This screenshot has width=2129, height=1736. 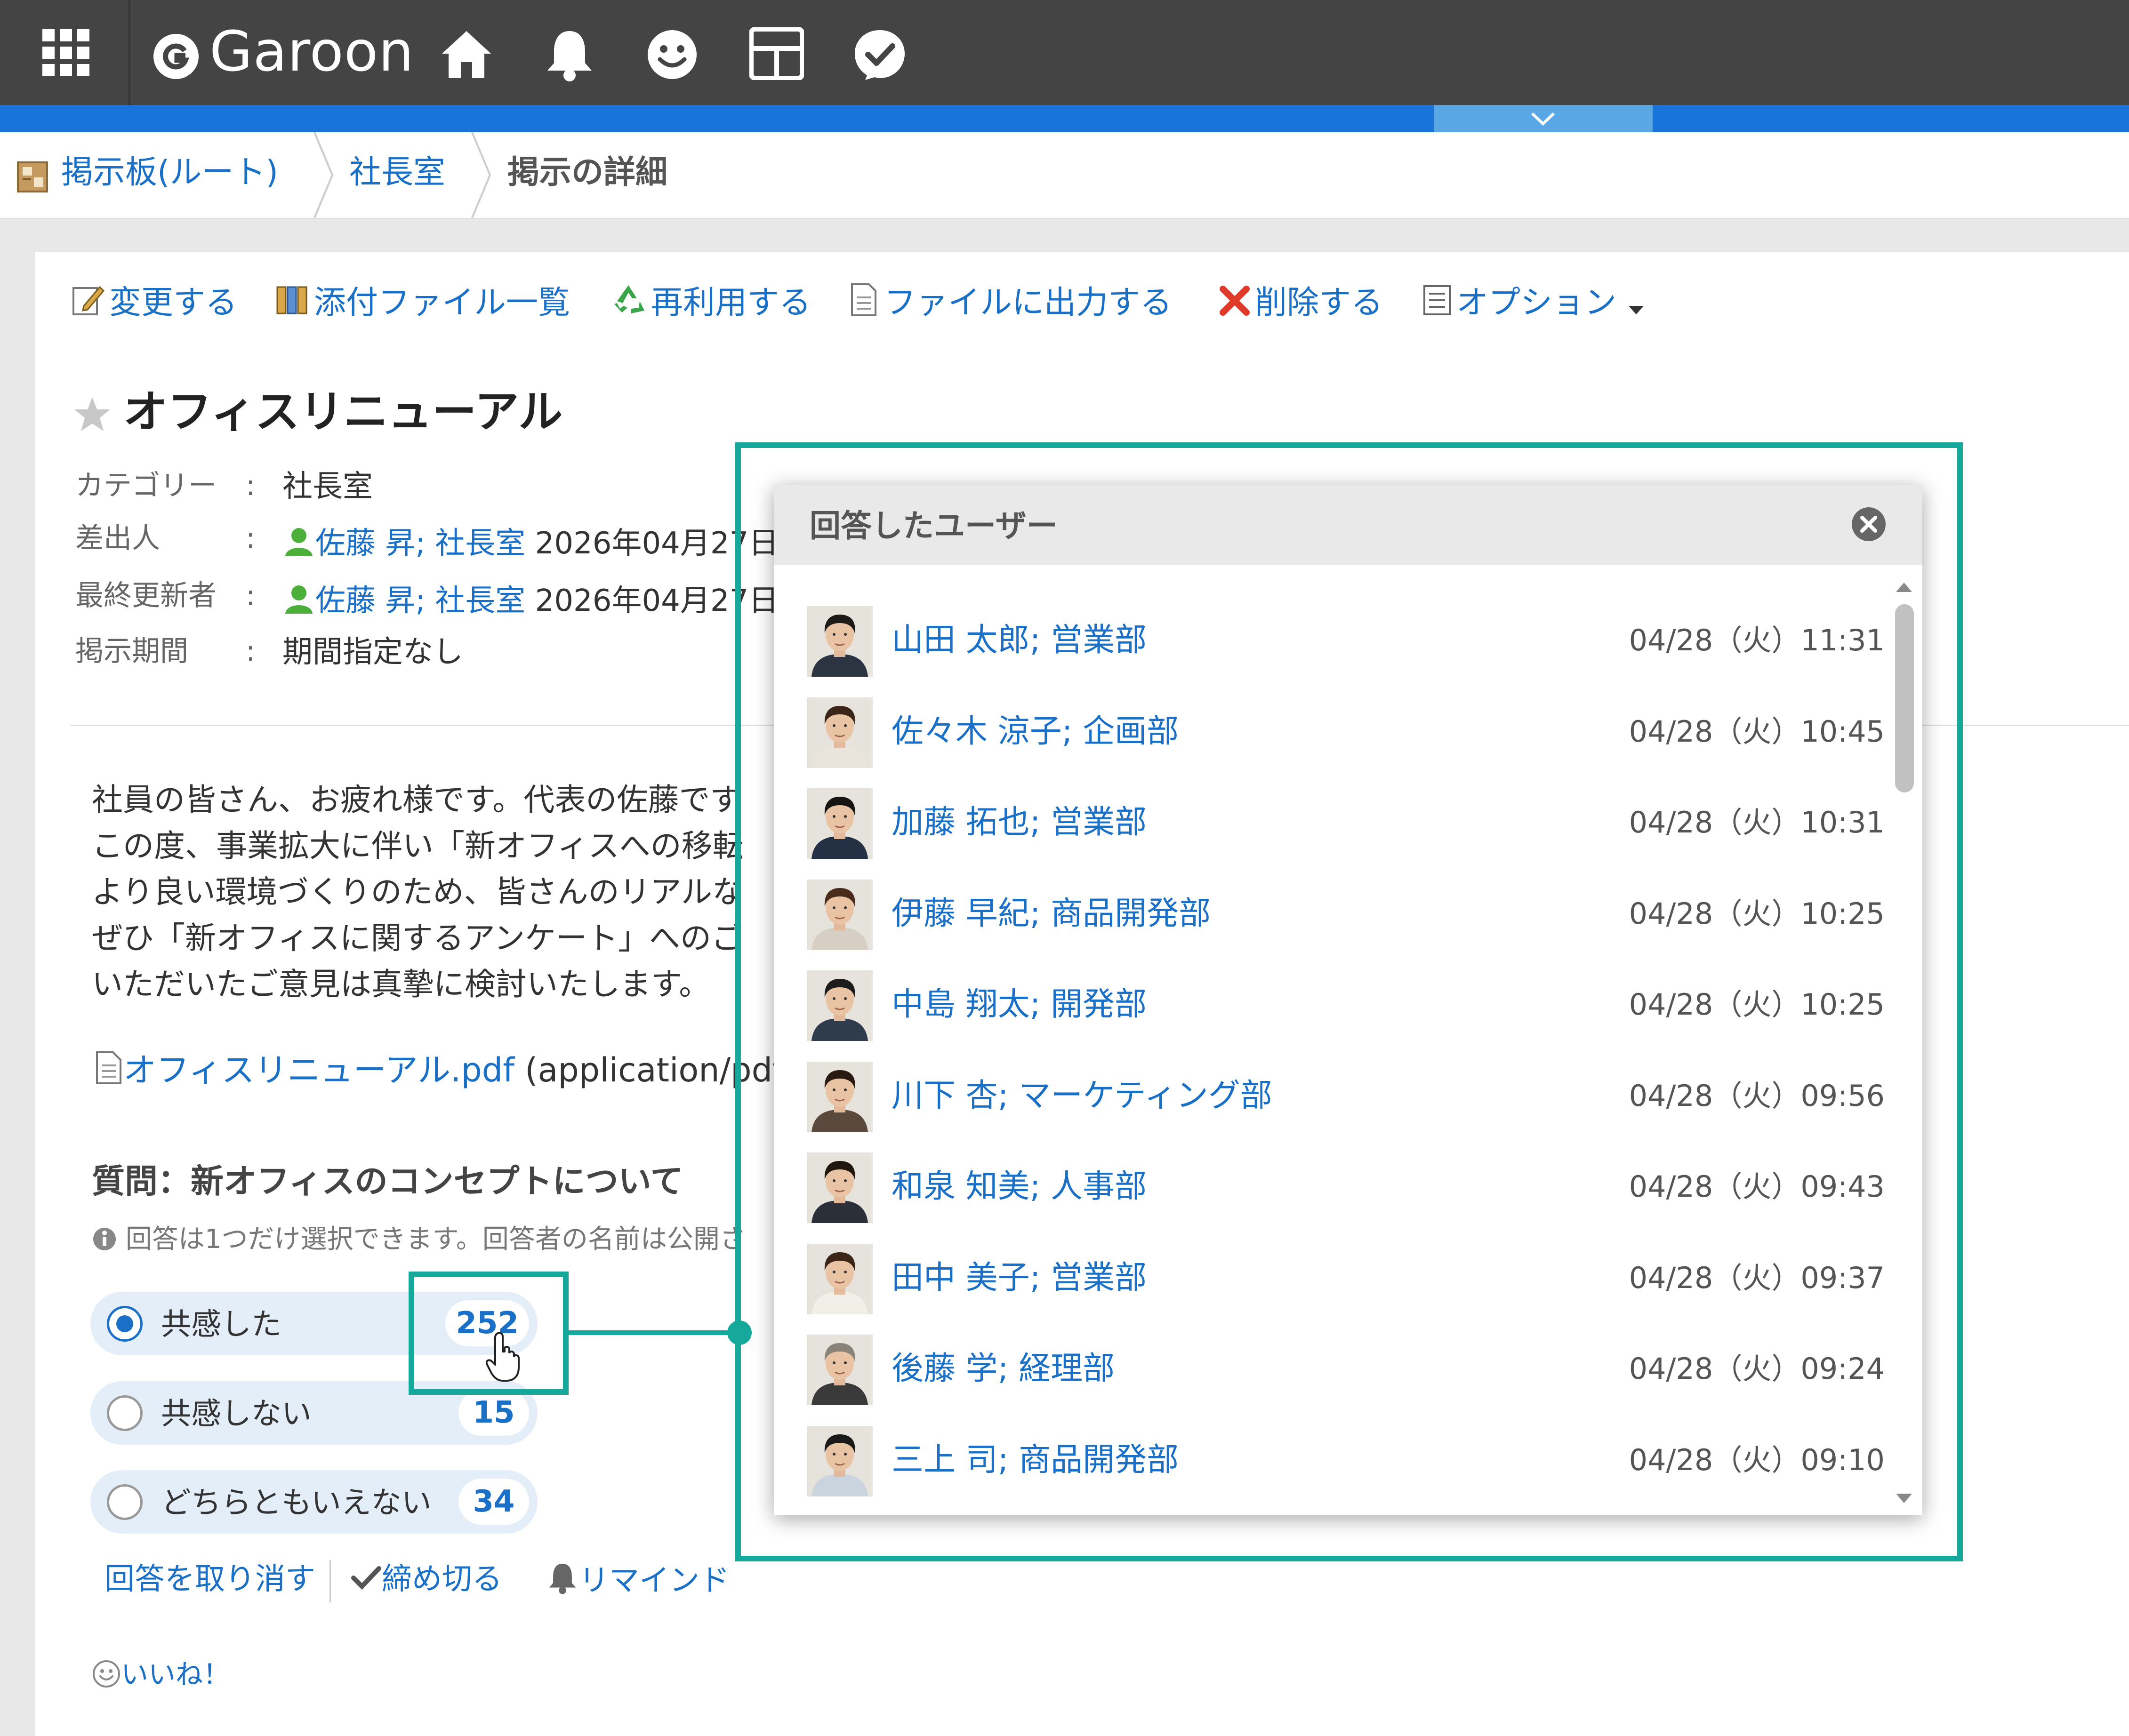 What do you see at coordinates (129, 52) in the screenshot?
I see `header-divider` at bounding box center [129, 52].